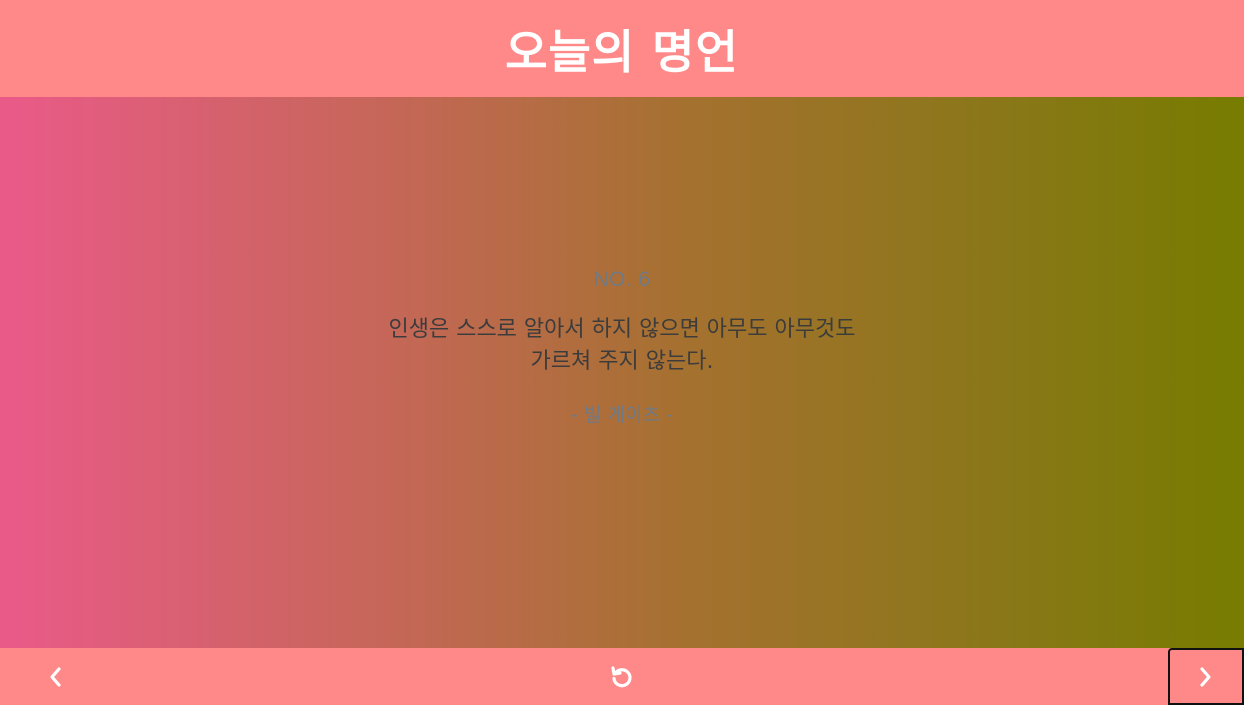 The height and width of the screenshot is (705, 1244). I want to click on app-header: 오늘의 명언, so click(622, 48).